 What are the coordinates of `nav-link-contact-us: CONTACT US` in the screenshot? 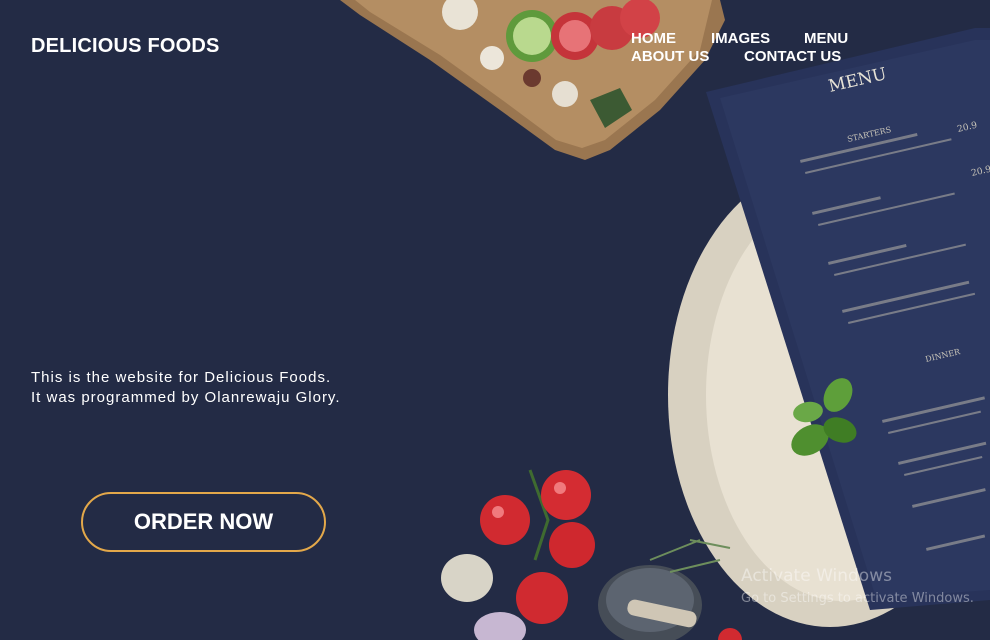 It's located at (792, 56).